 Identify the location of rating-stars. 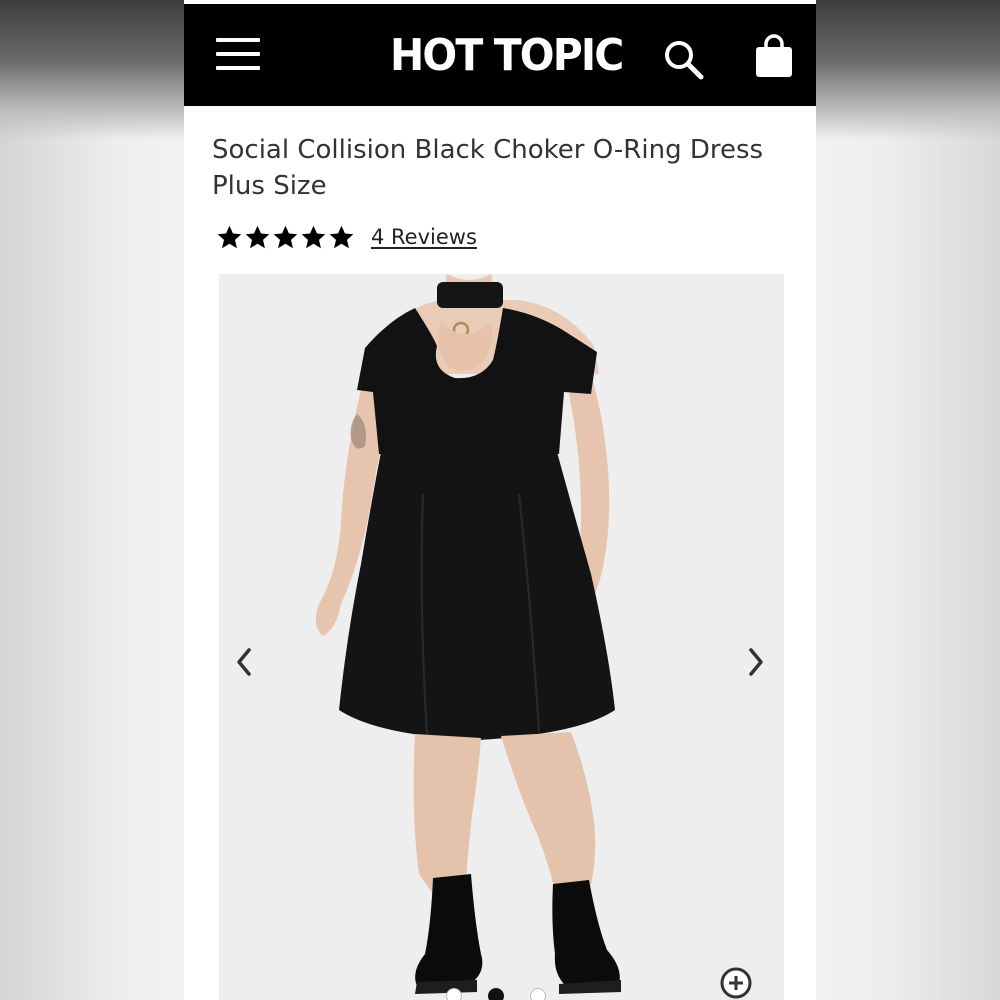
(285, 237).